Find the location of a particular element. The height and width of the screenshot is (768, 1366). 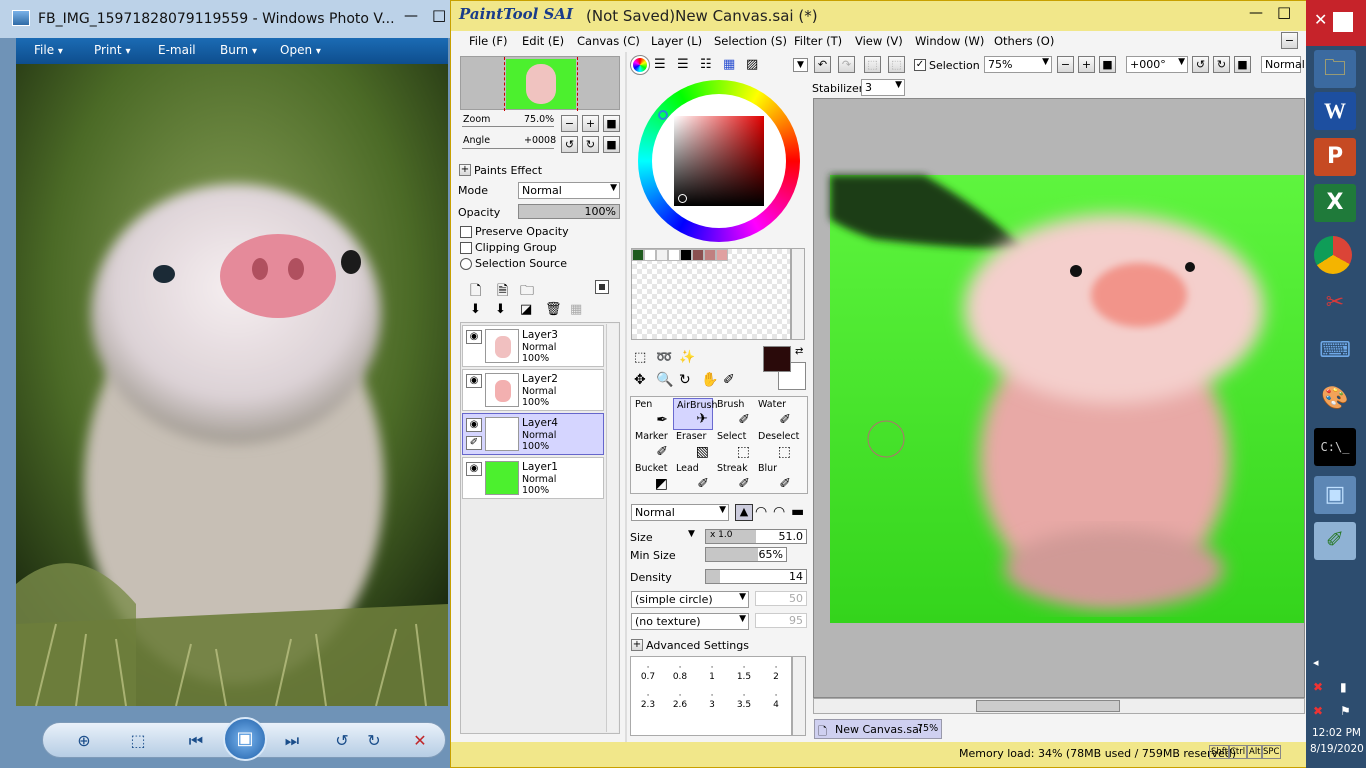

layer-row: ◉ Layer3 Normal 100% is located at coordinates (533, 346).